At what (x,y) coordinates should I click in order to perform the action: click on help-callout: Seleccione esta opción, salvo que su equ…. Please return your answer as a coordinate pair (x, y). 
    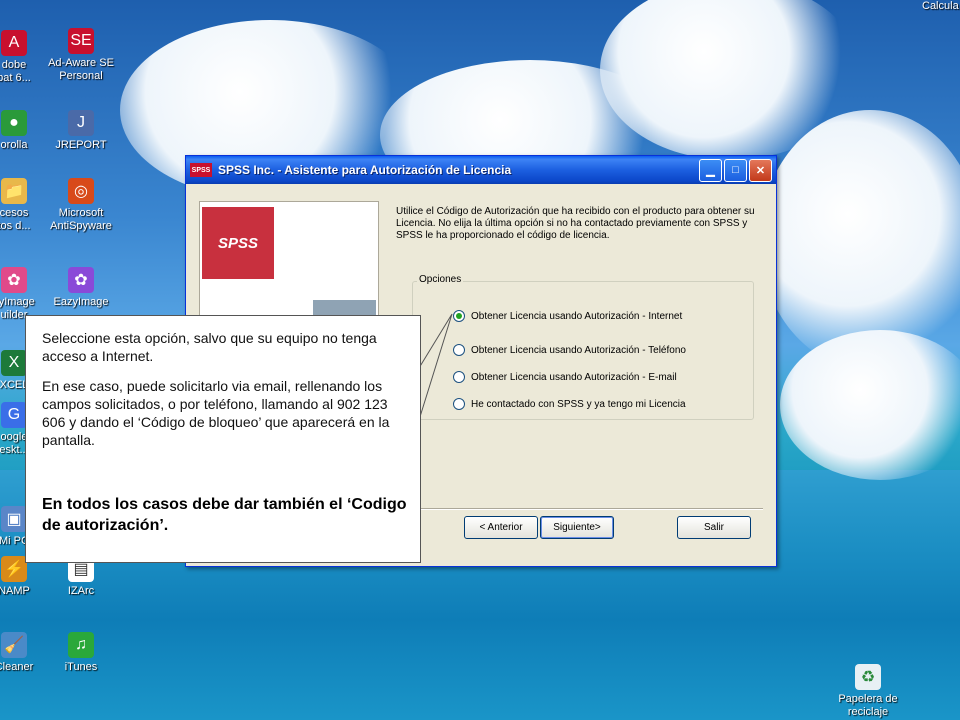
    Looking at the image, I should click on (223, 439).